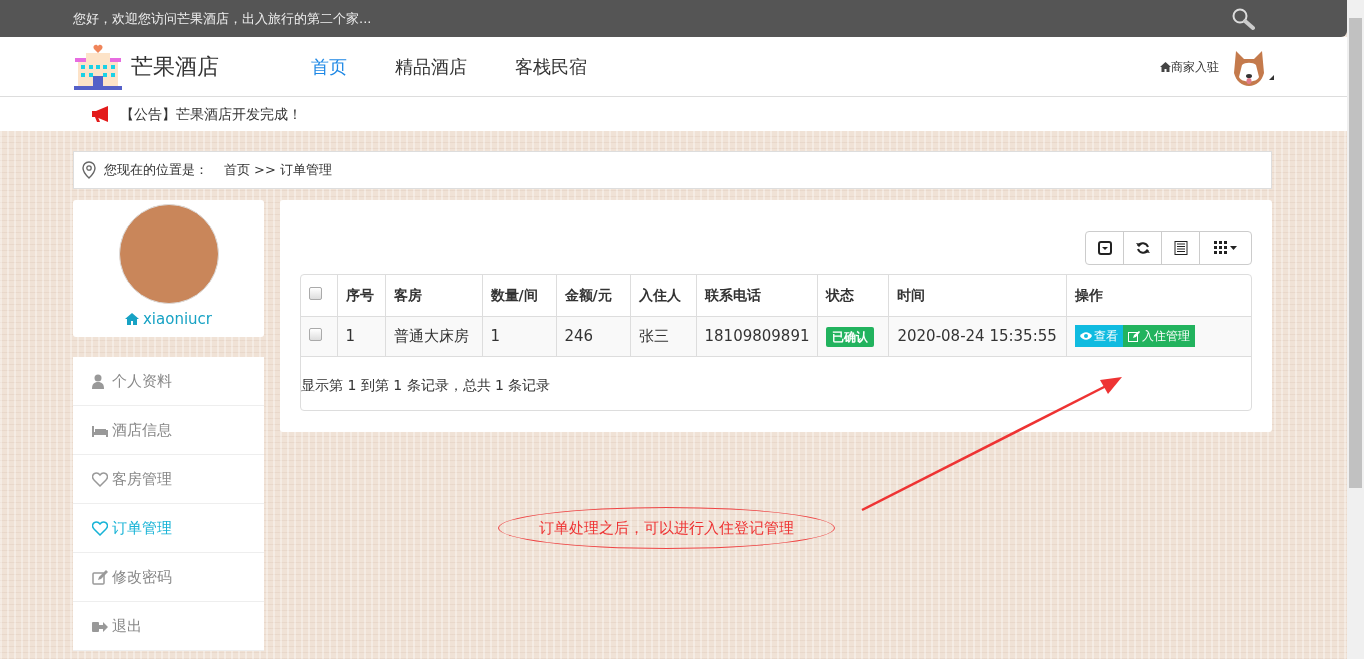  Describe the element at coordinates (853, 295) in the screenshot. I see `column-header: 状态` at that location.